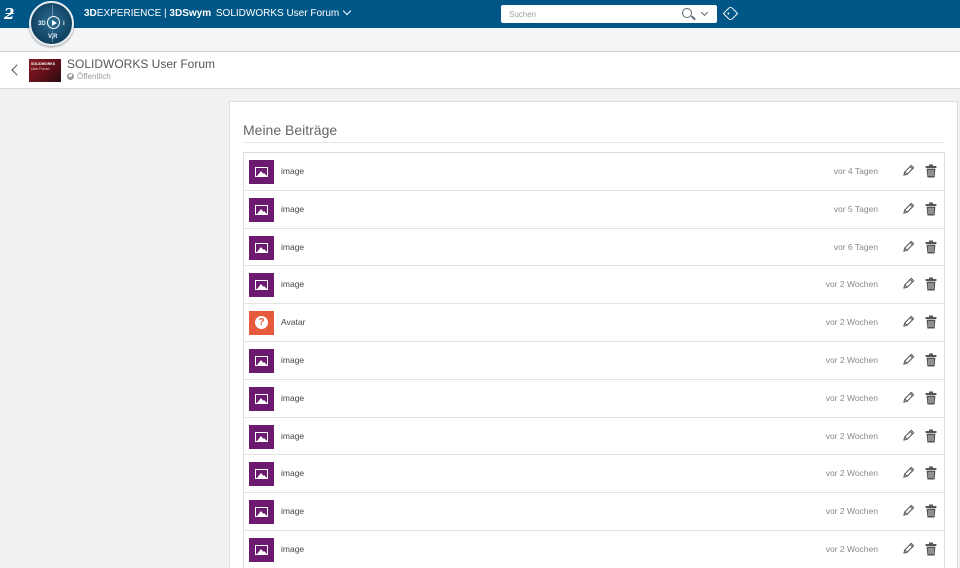 Image resolution: width=960 pixels, height=568 pixels. Describe the element at coordinates (594, 248) in the screenshot. I see `list-item: image vor 6 Tagen` at that location.